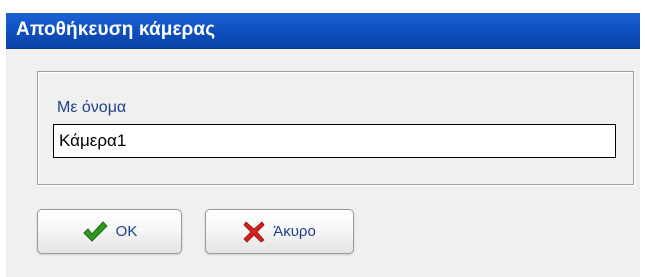 This screenshot has width=645, height=277. What do you see at coordinates (126, 231) in the screenshot?
I see `ok-button-label: OK` at bounding box center [126, 231].